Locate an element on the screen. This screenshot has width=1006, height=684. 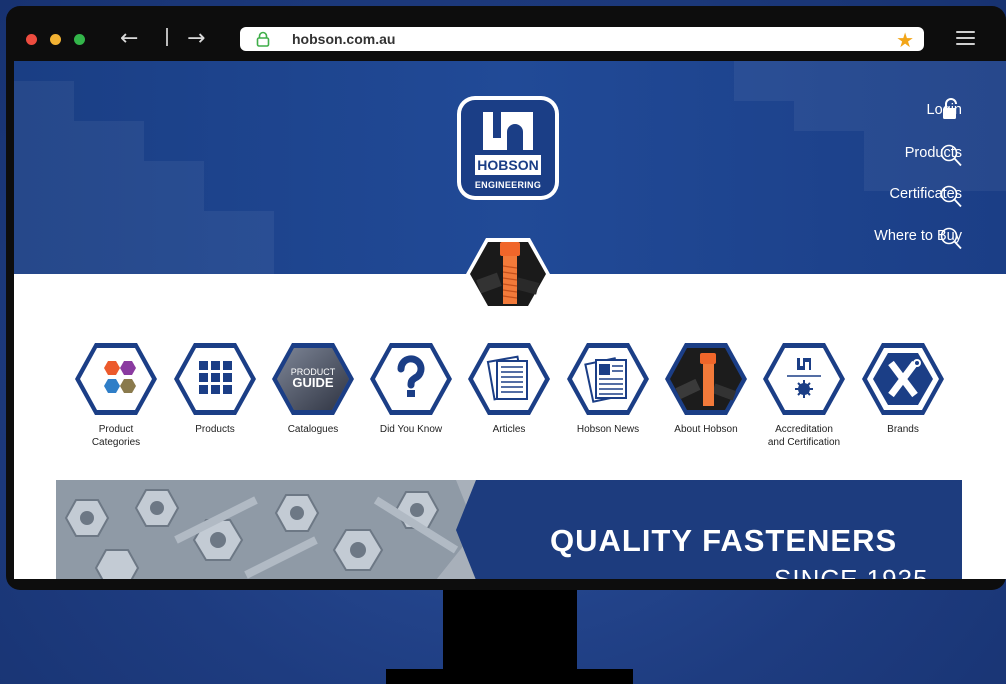
bolt-hexagon-image is located at coordinates (508, 274).